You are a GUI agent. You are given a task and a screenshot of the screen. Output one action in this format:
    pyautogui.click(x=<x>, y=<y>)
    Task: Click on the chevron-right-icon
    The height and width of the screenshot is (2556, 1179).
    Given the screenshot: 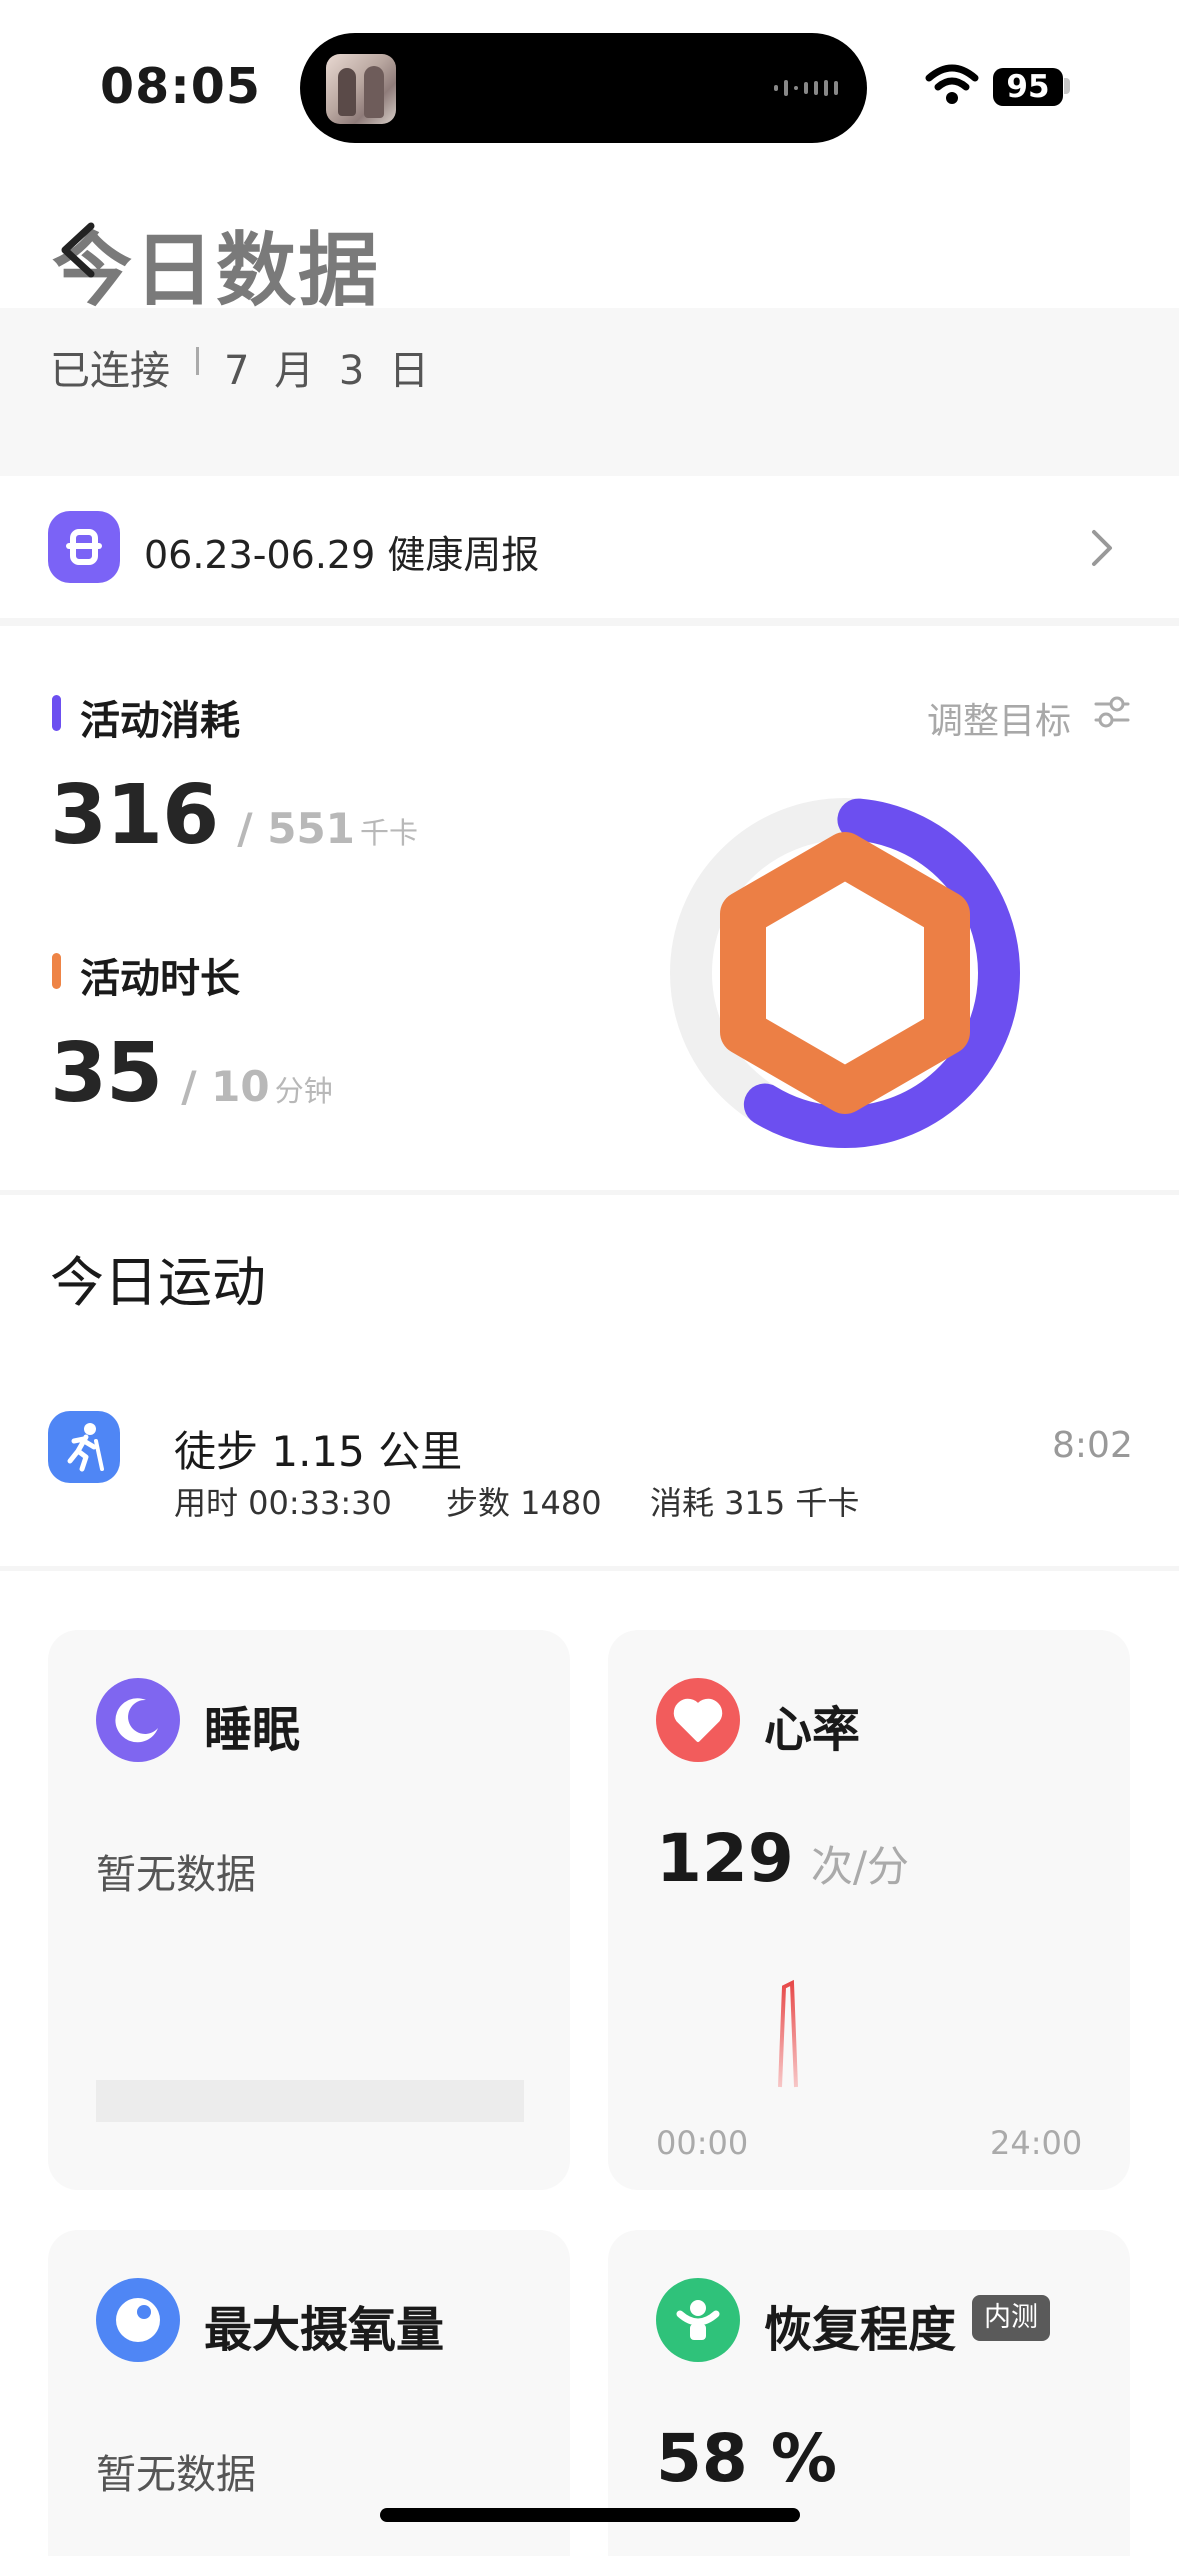 What is the action you would take?
    pyautogui.click(x=1102, y=548)
    